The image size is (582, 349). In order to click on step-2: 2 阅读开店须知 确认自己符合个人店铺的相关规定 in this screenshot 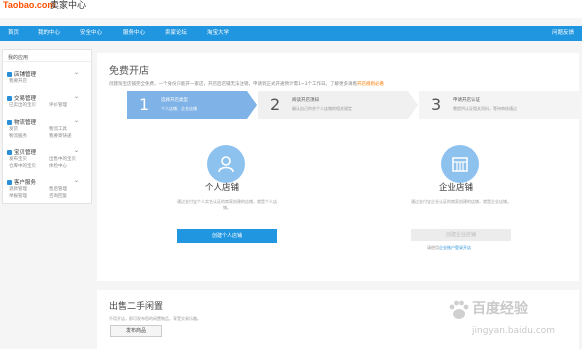, I will do `click(338, 105)`.